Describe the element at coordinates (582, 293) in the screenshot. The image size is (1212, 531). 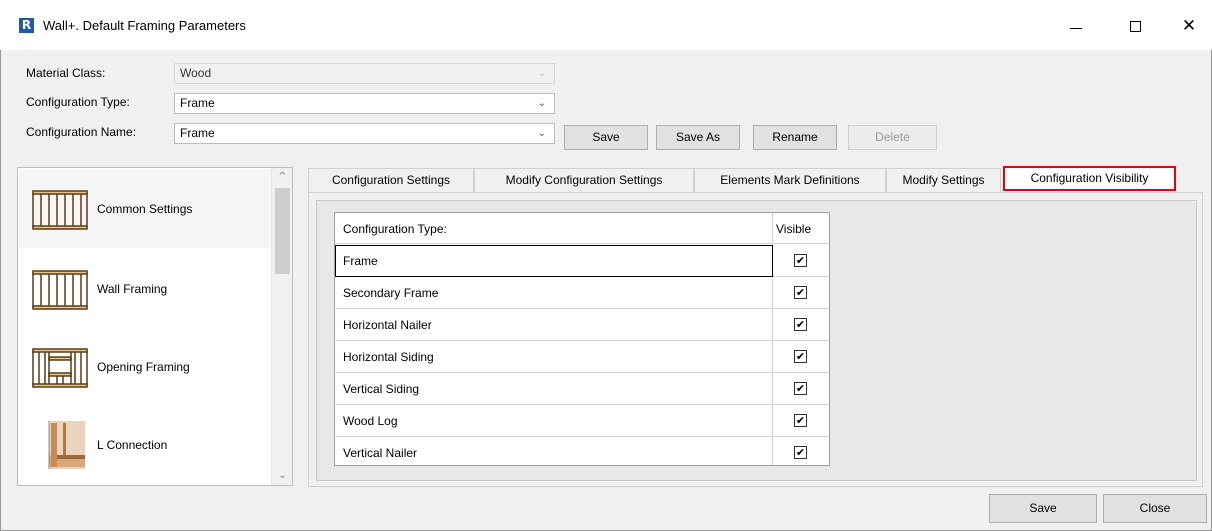
I see `table-row: Secondary Frame ✔` at that location.